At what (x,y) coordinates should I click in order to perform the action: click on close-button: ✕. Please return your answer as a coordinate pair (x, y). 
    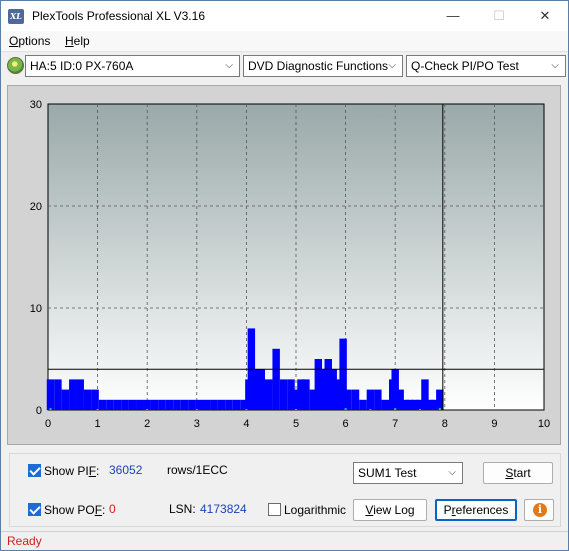
    Looking at the image, I should click on (545, 16).